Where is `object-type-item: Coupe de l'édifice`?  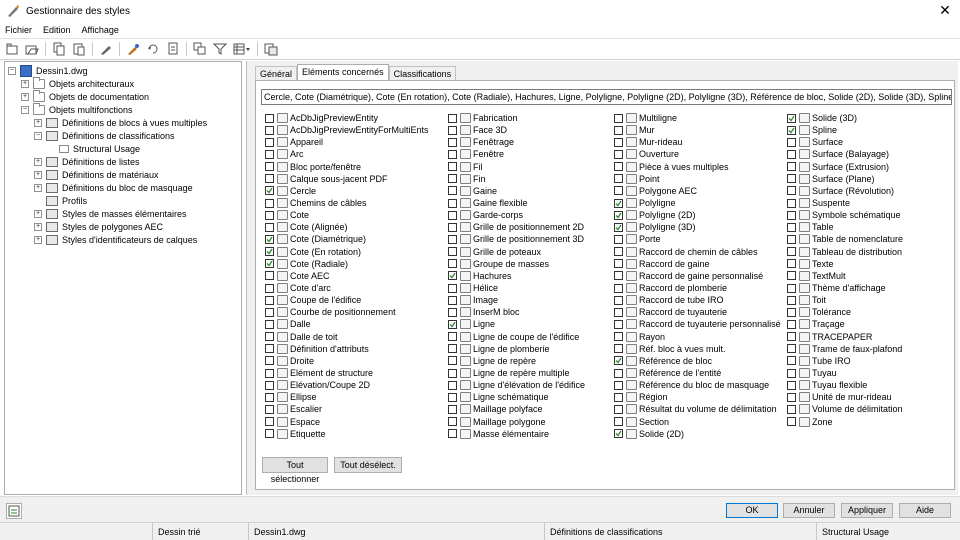 object-type-item: Coupe de l'édifice is located at coordinates (347, 300).